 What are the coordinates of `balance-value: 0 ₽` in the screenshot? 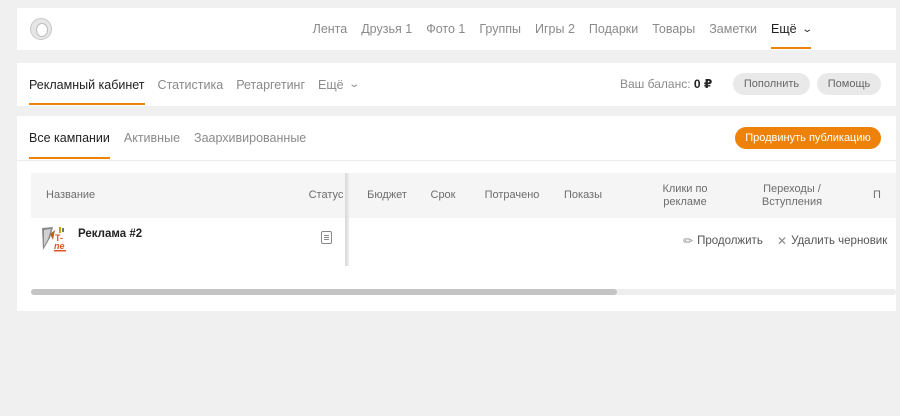 It's located at (703, 84).